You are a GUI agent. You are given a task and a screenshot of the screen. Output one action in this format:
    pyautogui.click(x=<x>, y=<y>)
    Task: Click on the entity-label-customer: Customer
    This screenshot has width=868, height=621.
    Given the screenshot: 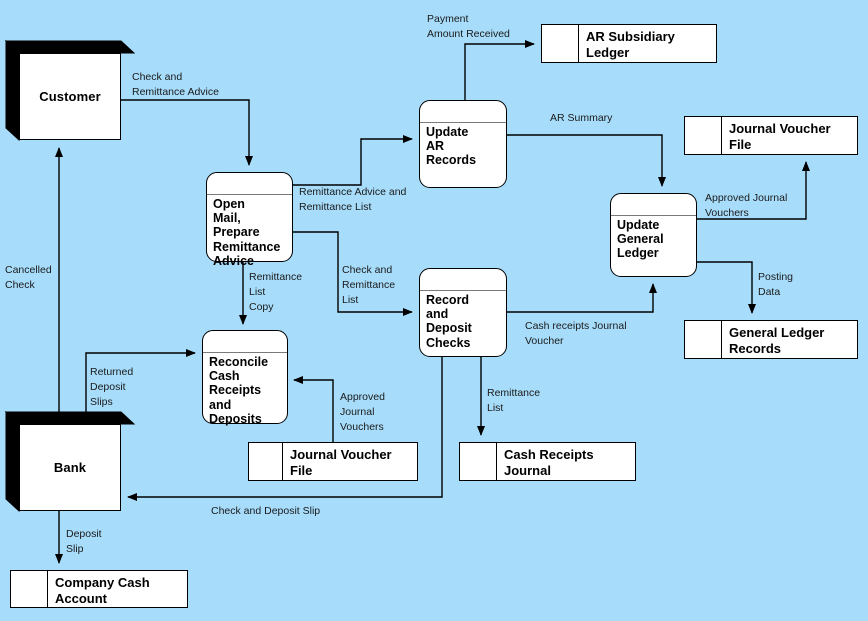 What is the action you would take?
    pyautogui.click(x=70, y=96)
    